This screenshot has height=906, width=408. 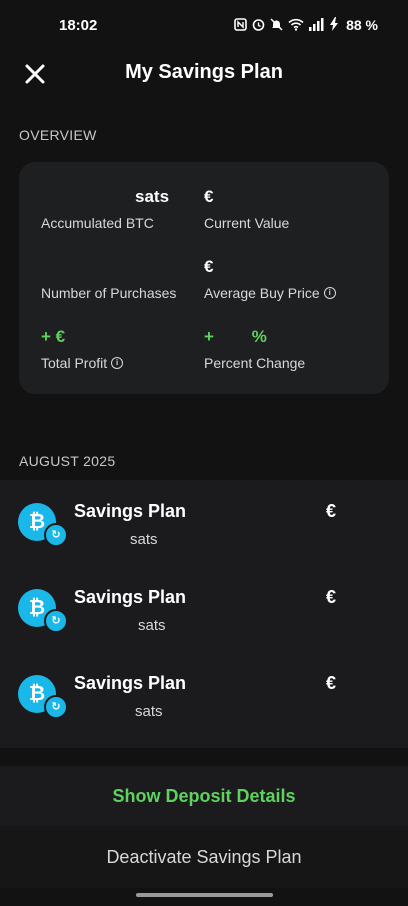 I want to click on current-value-label-text: Current Value, so click(x=247, y=223).